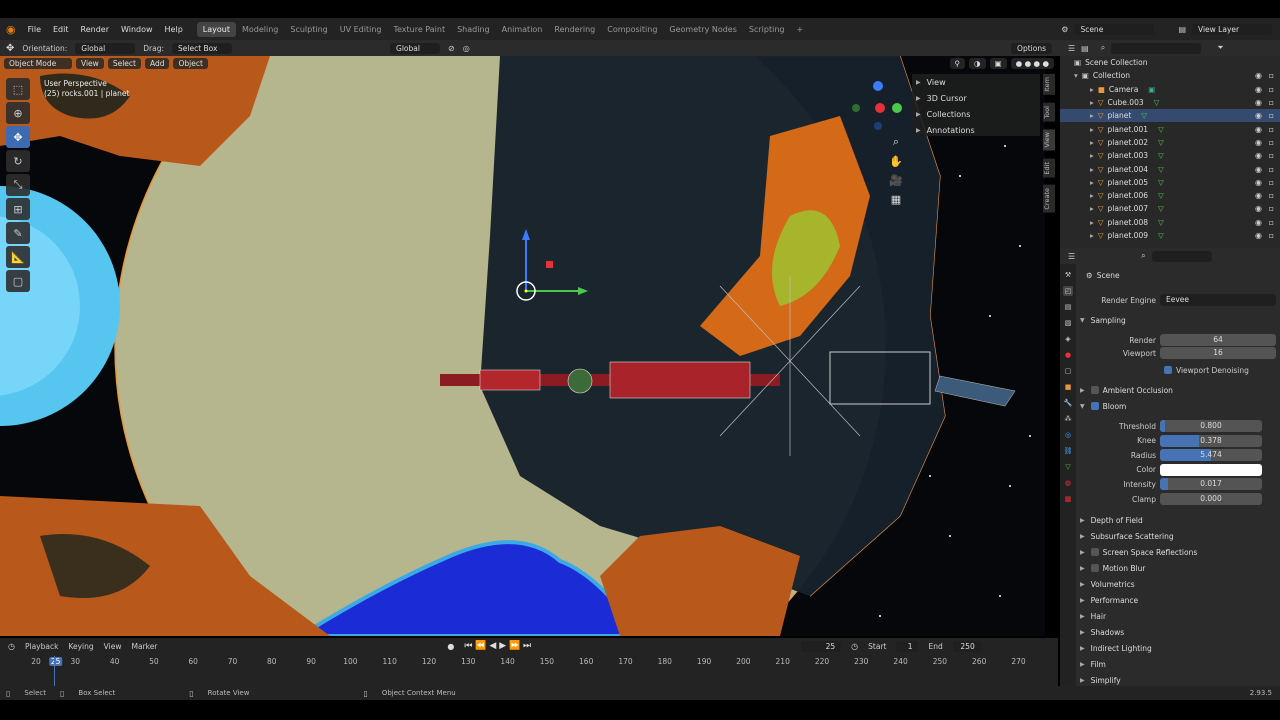 This screenshot has height=720, width=1280. What do you see at coordinates (1211, 426) in the screenshot?
I see `bloom-field-slider: 0.800` at bounding box center [1211, 426].